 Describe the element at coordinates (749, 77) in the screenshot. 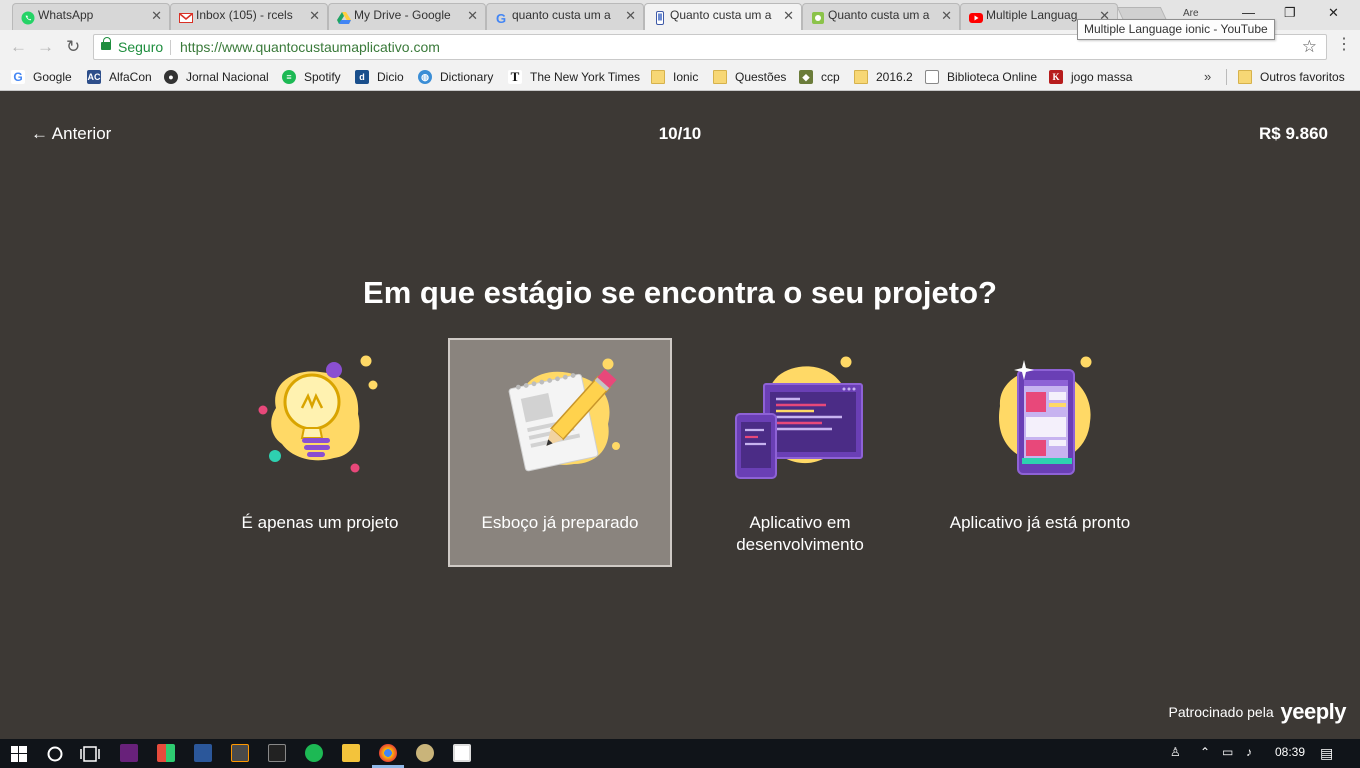

I see `bookmark-folder-questoes: Questões` at that location.